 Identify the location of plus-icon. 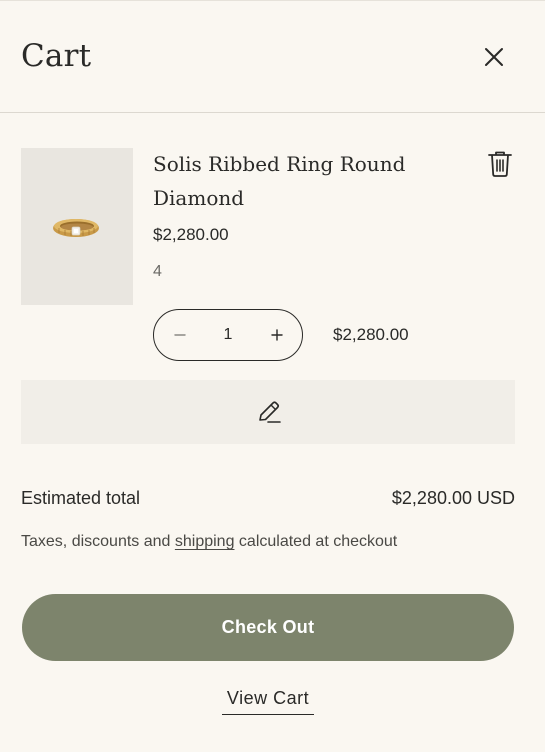
(277, 335).